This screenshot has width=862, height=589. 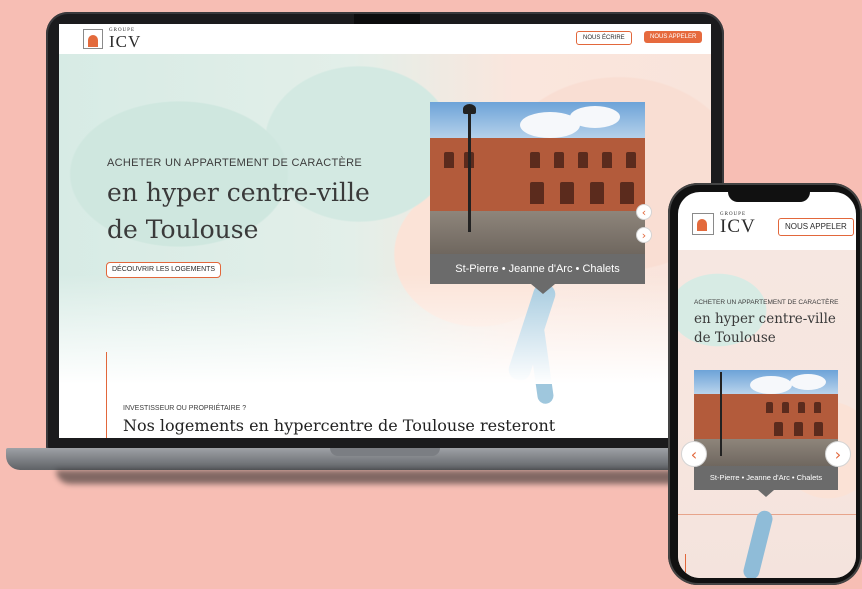 I want to click on laptop-shadow, so click(x=386, y=477).